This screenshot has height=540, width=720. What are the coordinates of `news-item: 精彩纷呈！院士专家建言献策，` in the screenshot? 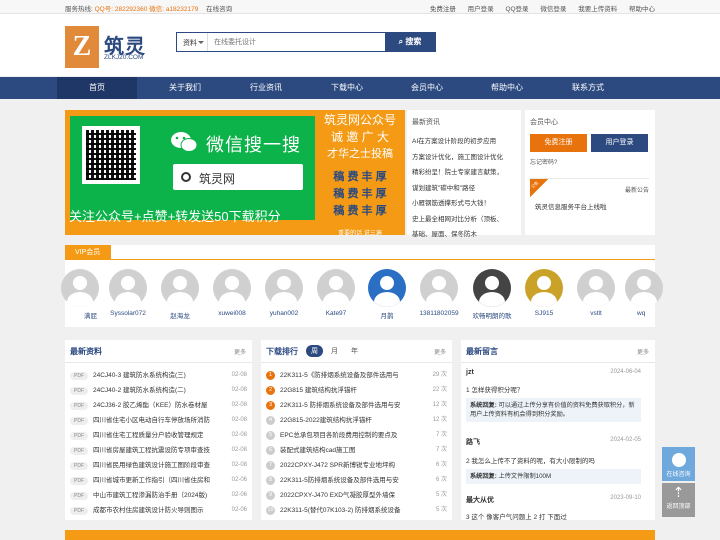 It's located at (465, 173).